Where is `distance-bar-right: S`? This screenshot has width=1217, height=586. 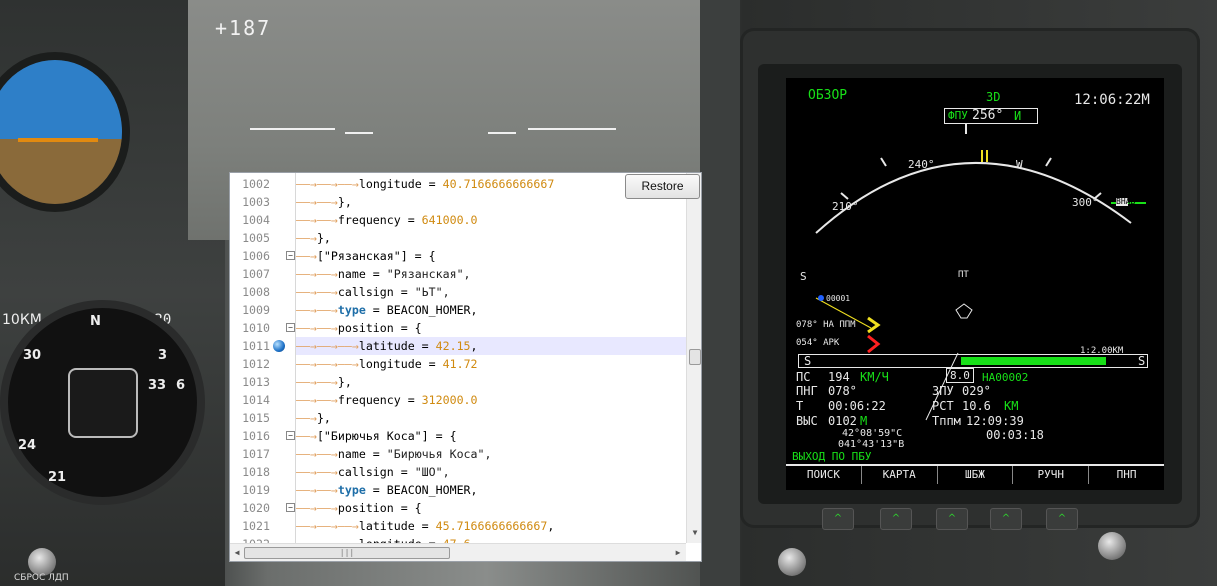 distance-bar-right: S is located at coordinates (1142, 361).